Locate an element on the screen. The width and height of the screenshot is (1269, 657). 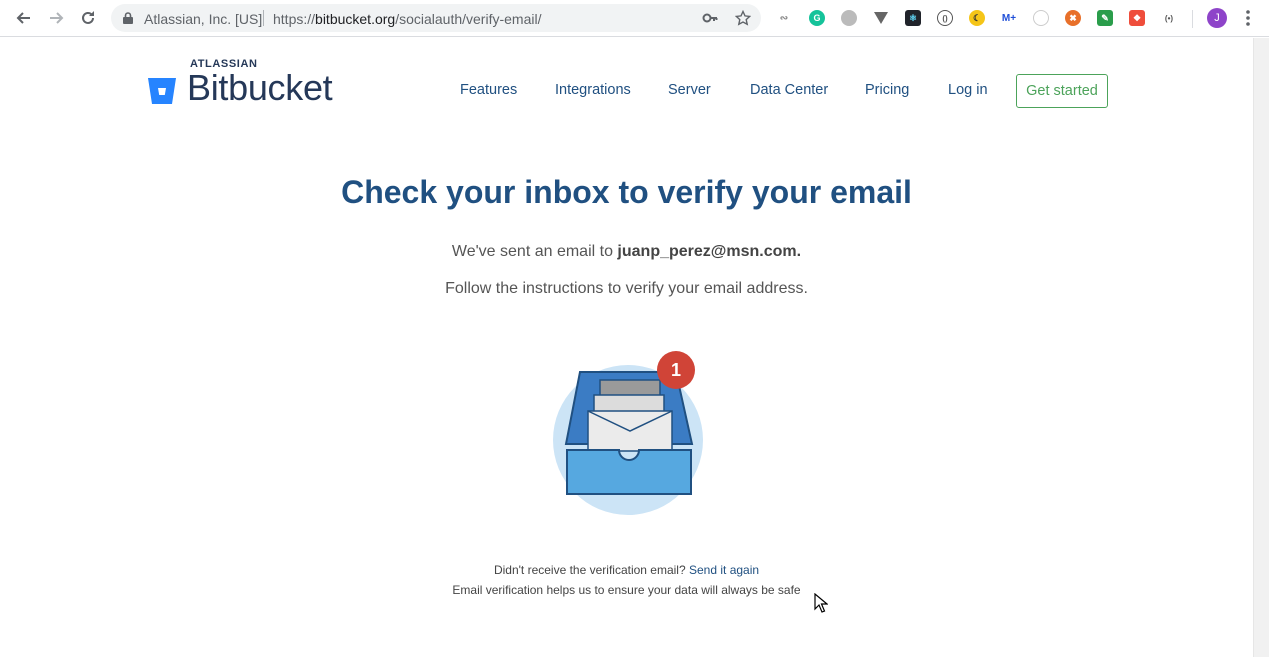
grammarly-icon: G is located at coordinates (817, 18).